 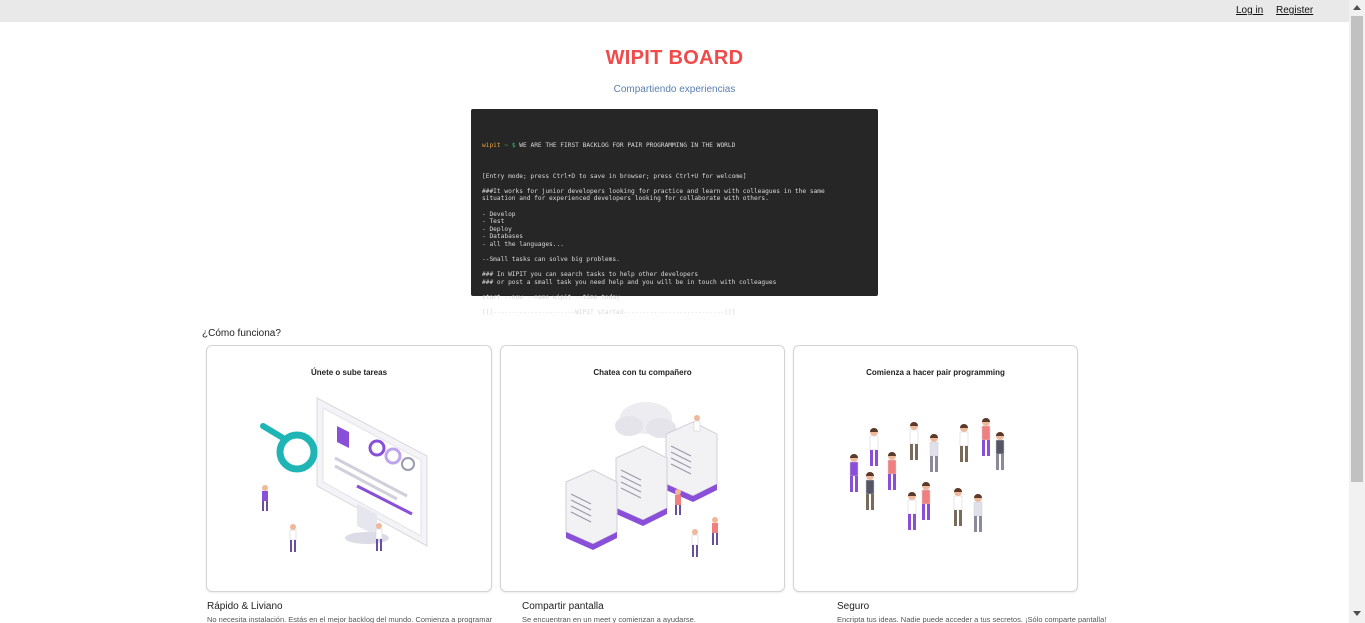 I want to click on terminal-prompt-symbol: ~ $, so click(x=510, y=146).